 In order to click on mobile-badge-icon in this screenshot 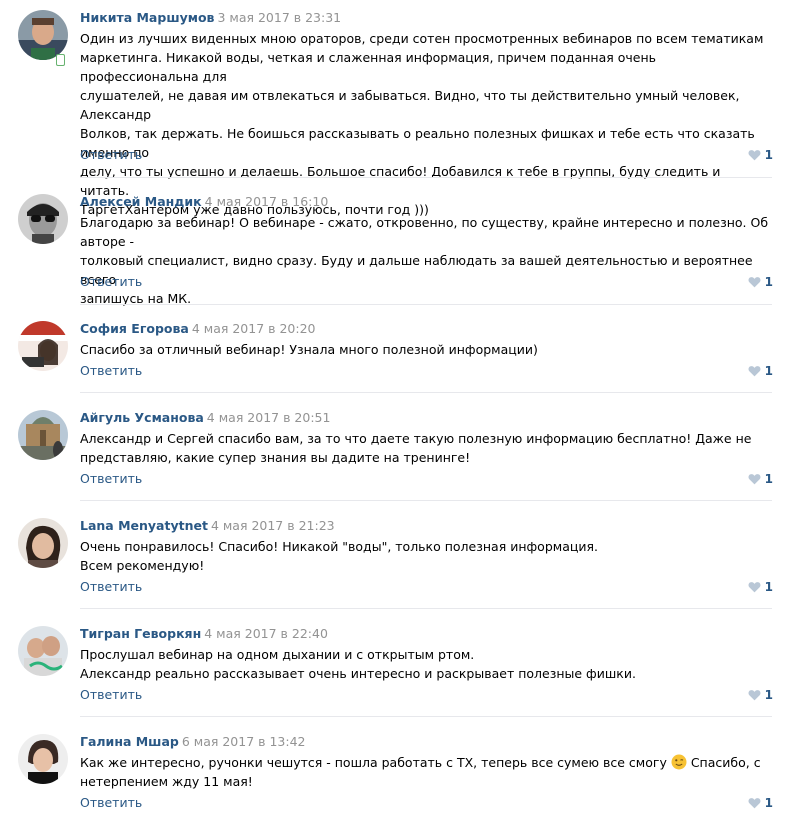, I will do `click(60, 60)`.